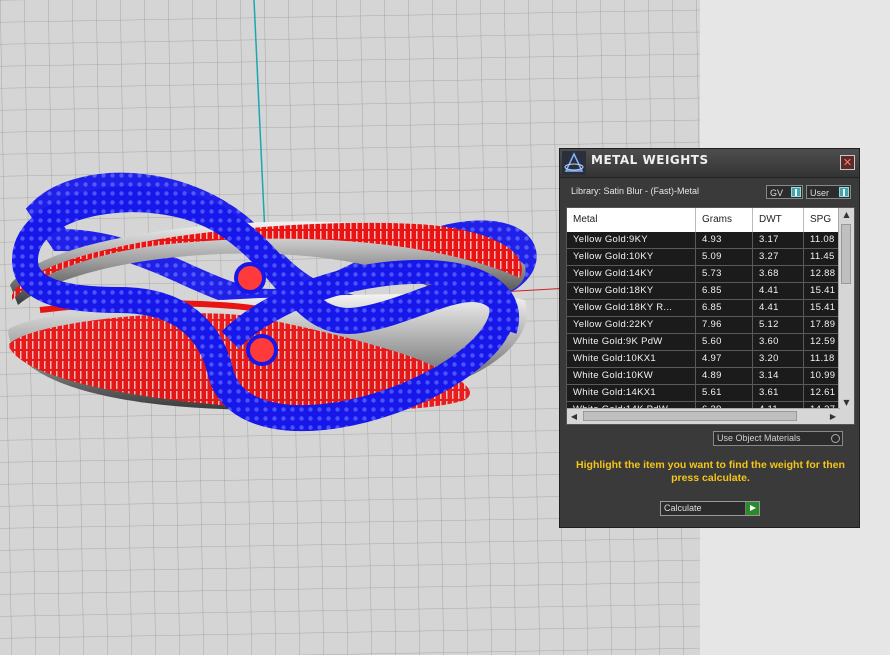 The width and height of the screenshot is (890, 655). Describe the element at coordinates (846, 215) in the screenshot. I see `scroll-up-icon: ▲` at that location.